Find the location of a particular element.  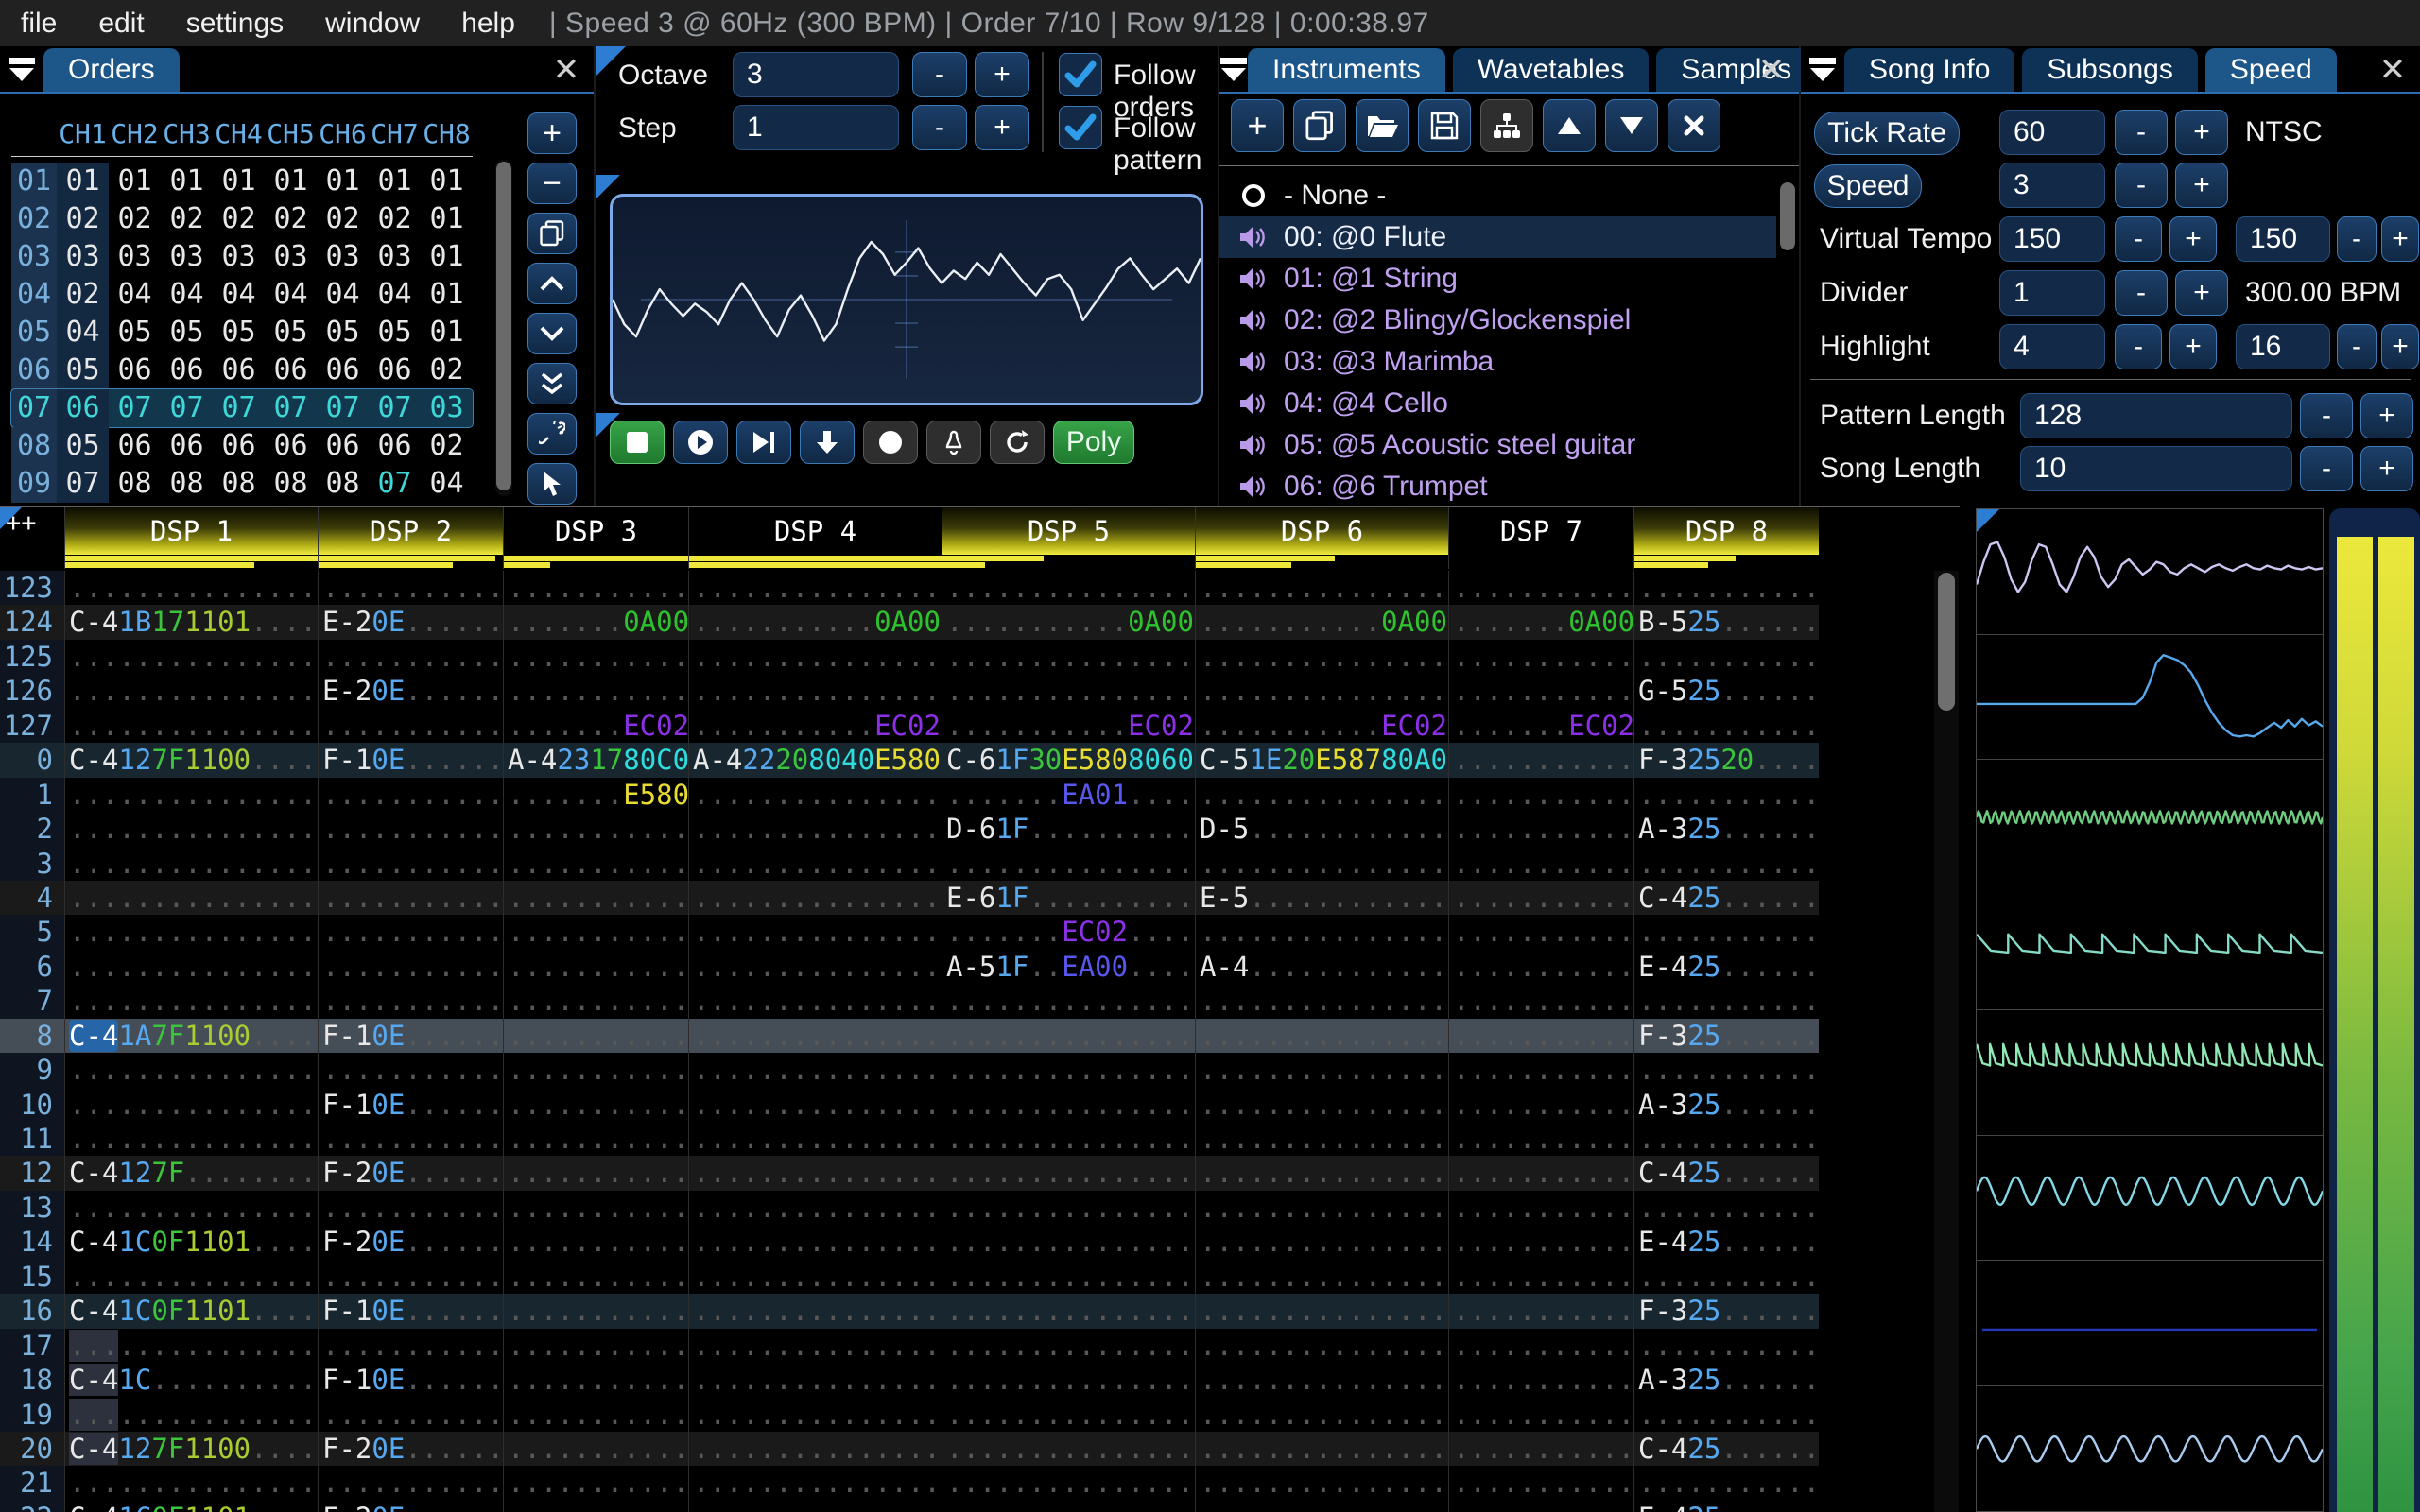

order-remove-button: − is located at coordinates (552, 183).